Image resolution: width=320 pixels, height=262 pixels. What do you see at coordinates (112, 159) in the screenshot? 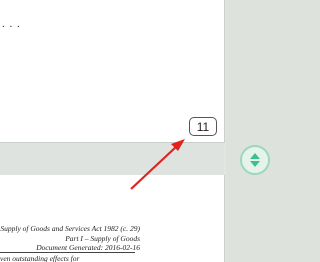
I see `page-separator` at bounding box center [112, 159].